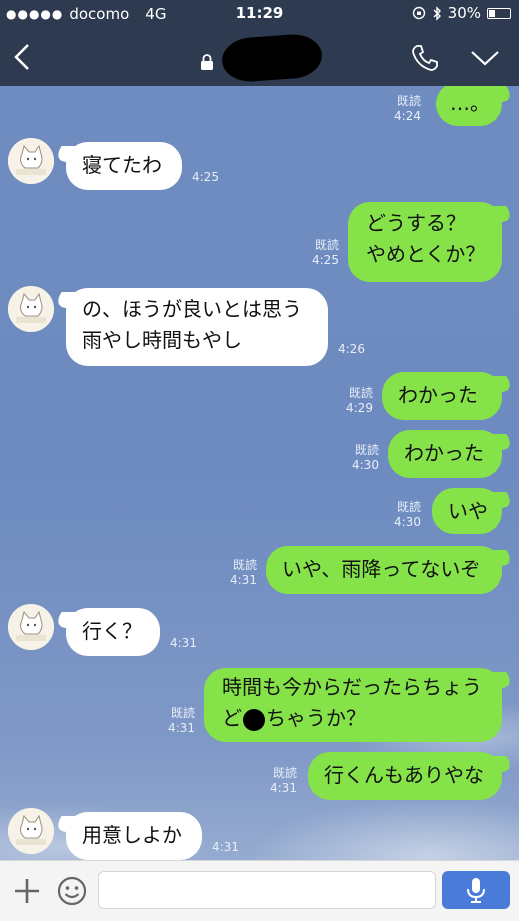  Describe the element at coordinates (485, 58) in the screenshot. I see `chevron-down-icon` at that location.